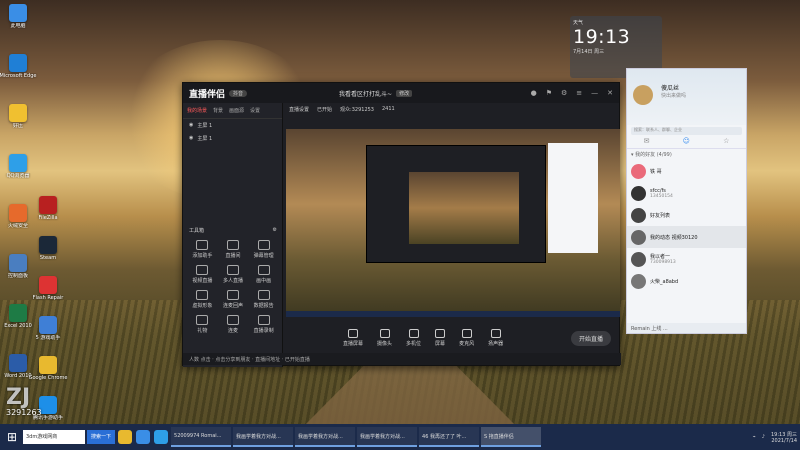  Describe the element at coordinates (594, 93) in the screenshot. I see `minimize-icon: —` at that location.